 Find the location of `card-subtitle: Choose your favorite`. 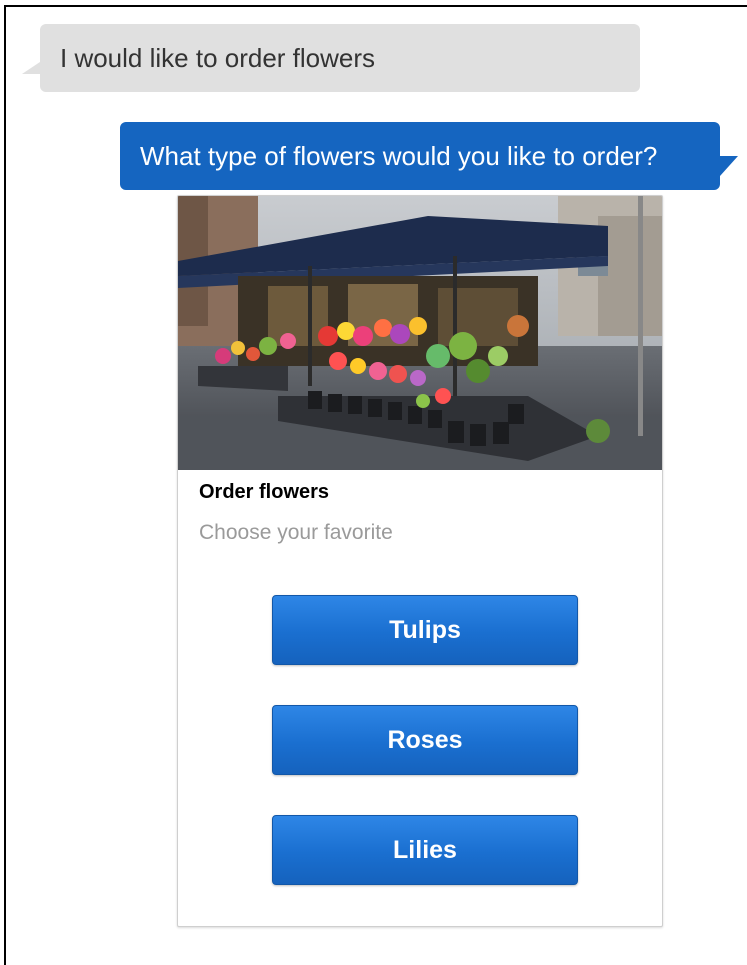

card-subtitle: Choose your favorite is located at coordinates (296, 532).